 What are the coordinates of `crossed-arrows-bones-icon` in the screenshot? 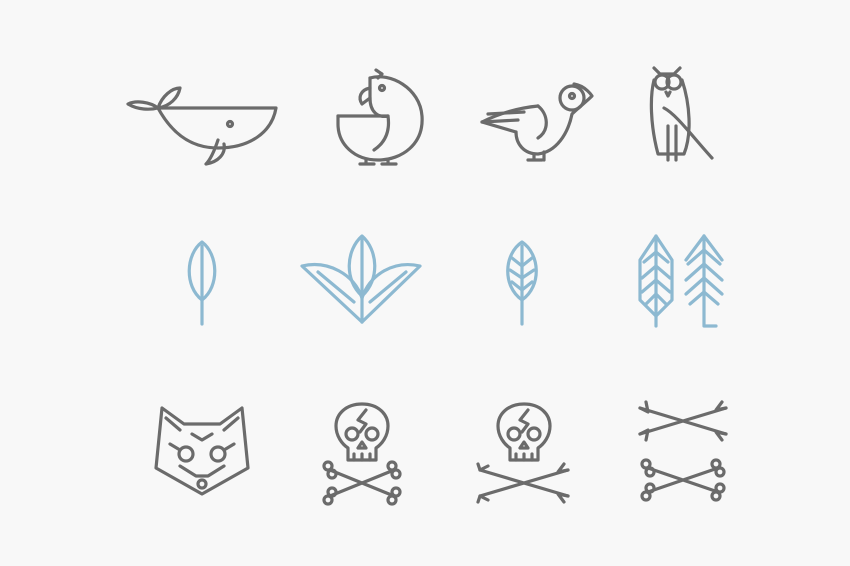 It's located at (683, 451).